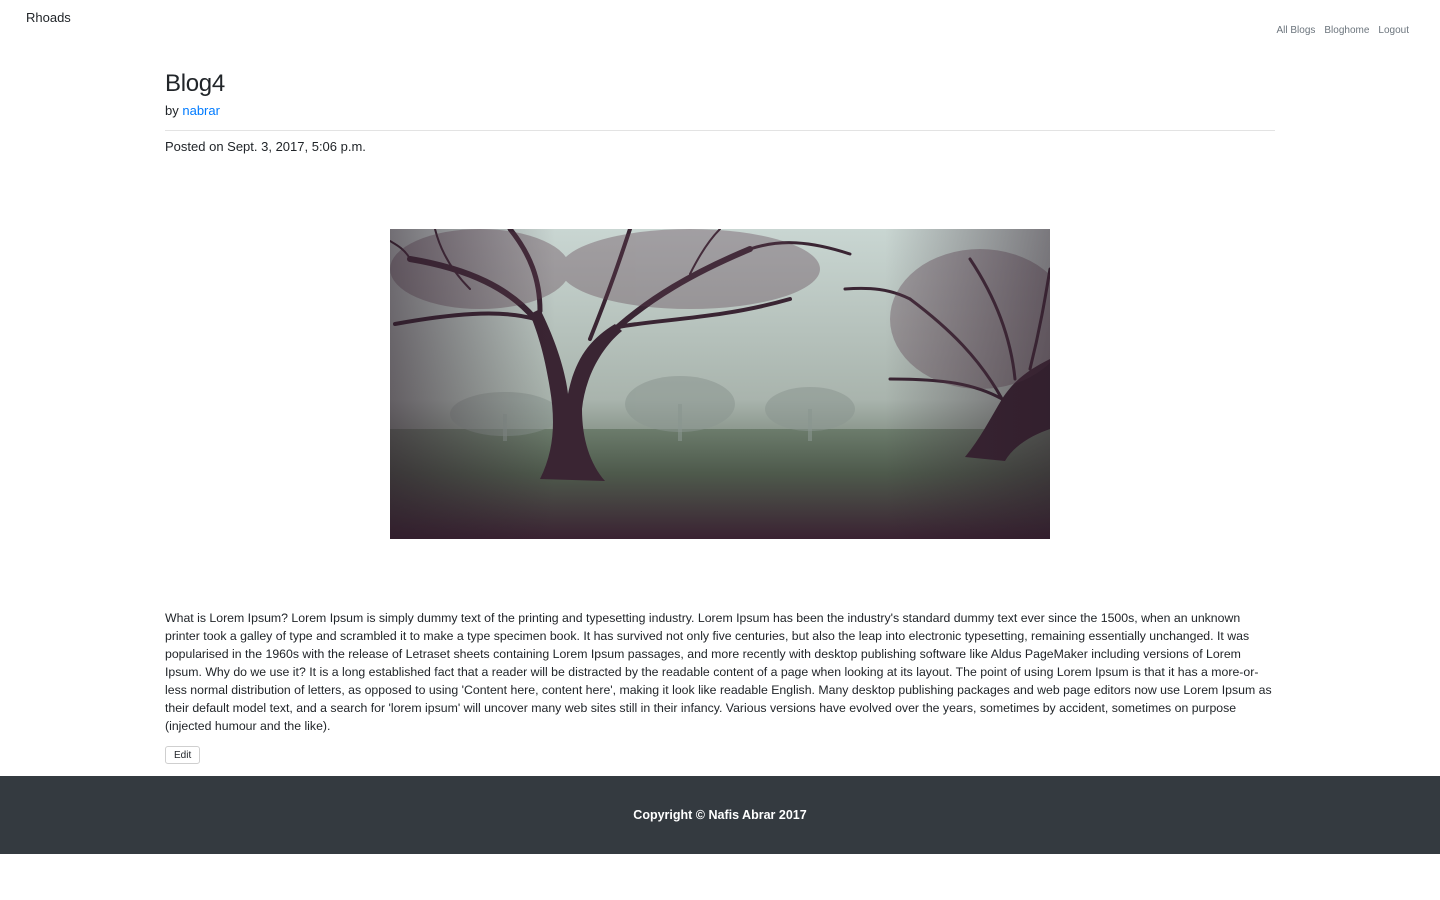 This screenshot has width=1440, height=900. What do you see at coordinates (1295, 30) in the screenshot?
I see `nav-all-blogs-link: All Blogs` at bounding box center [1295, 30].